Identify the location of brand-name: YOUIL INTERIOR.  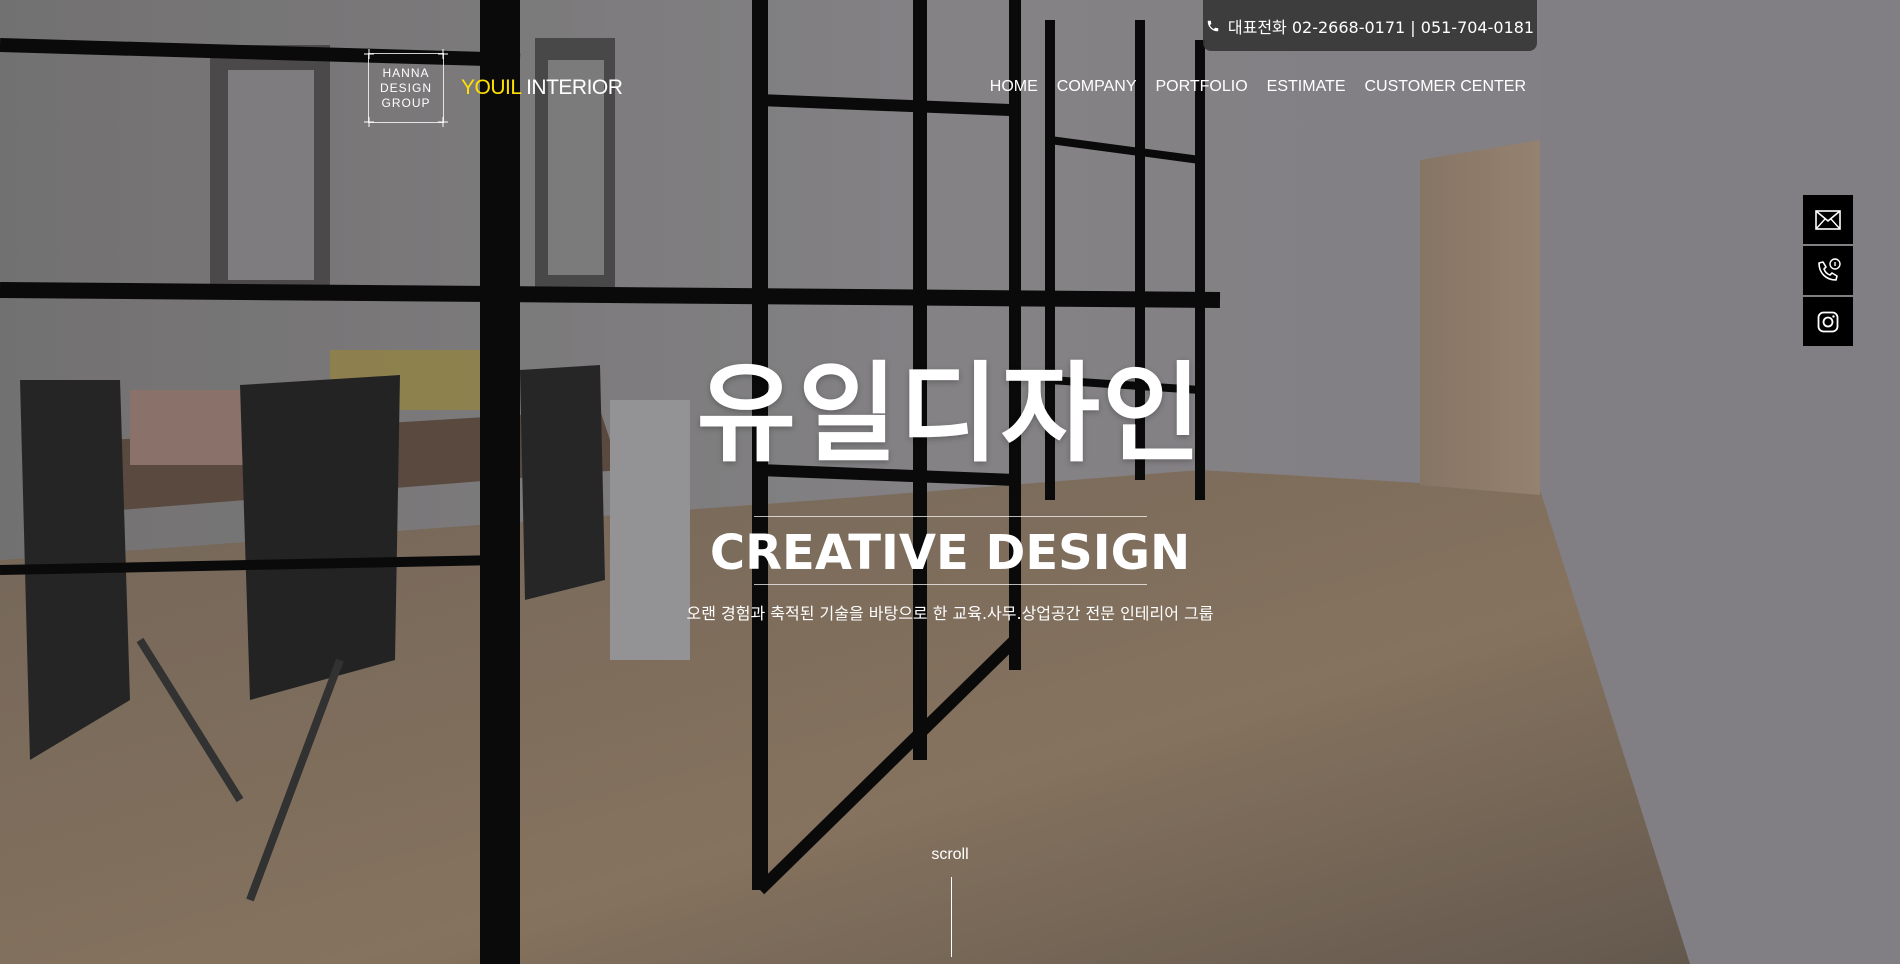
(542, 88).